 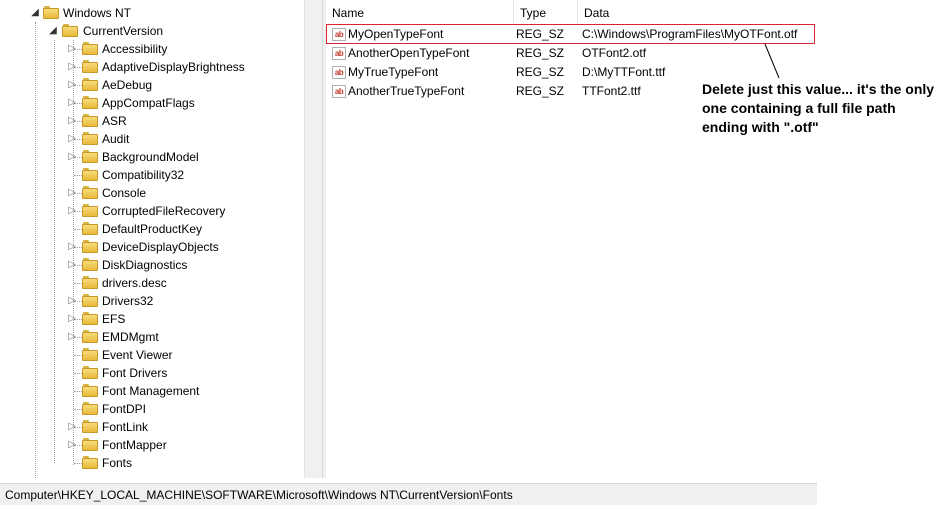 I want to click on tree-item: ▷ Audit, so click(x=150, y=139).